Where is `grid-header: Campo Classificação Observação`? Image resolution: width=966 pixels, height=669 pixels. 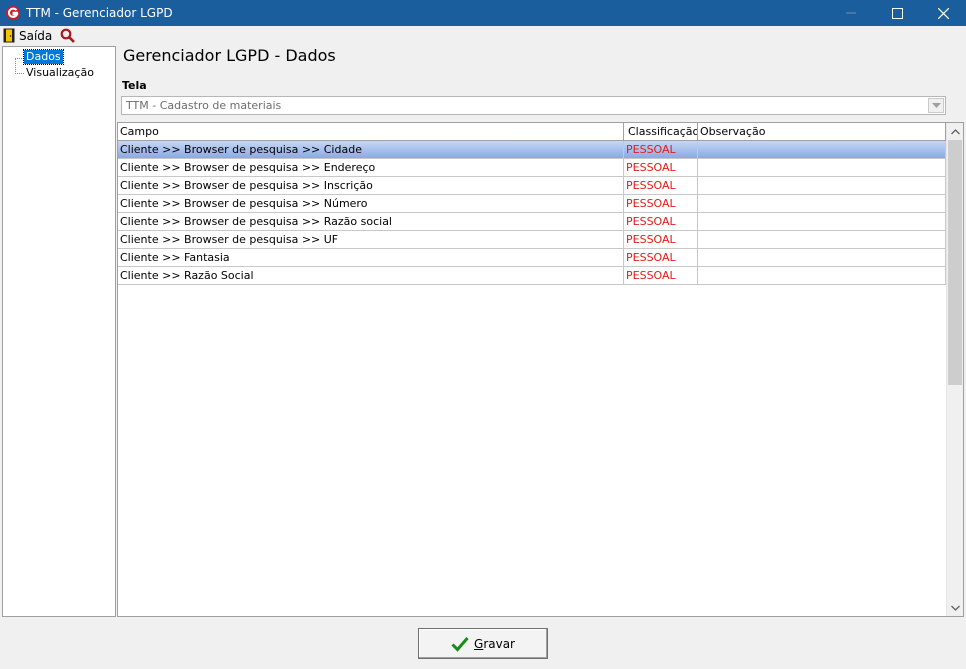 grid-header: Campo Classificação Observação is located at coordinates (532, 132).